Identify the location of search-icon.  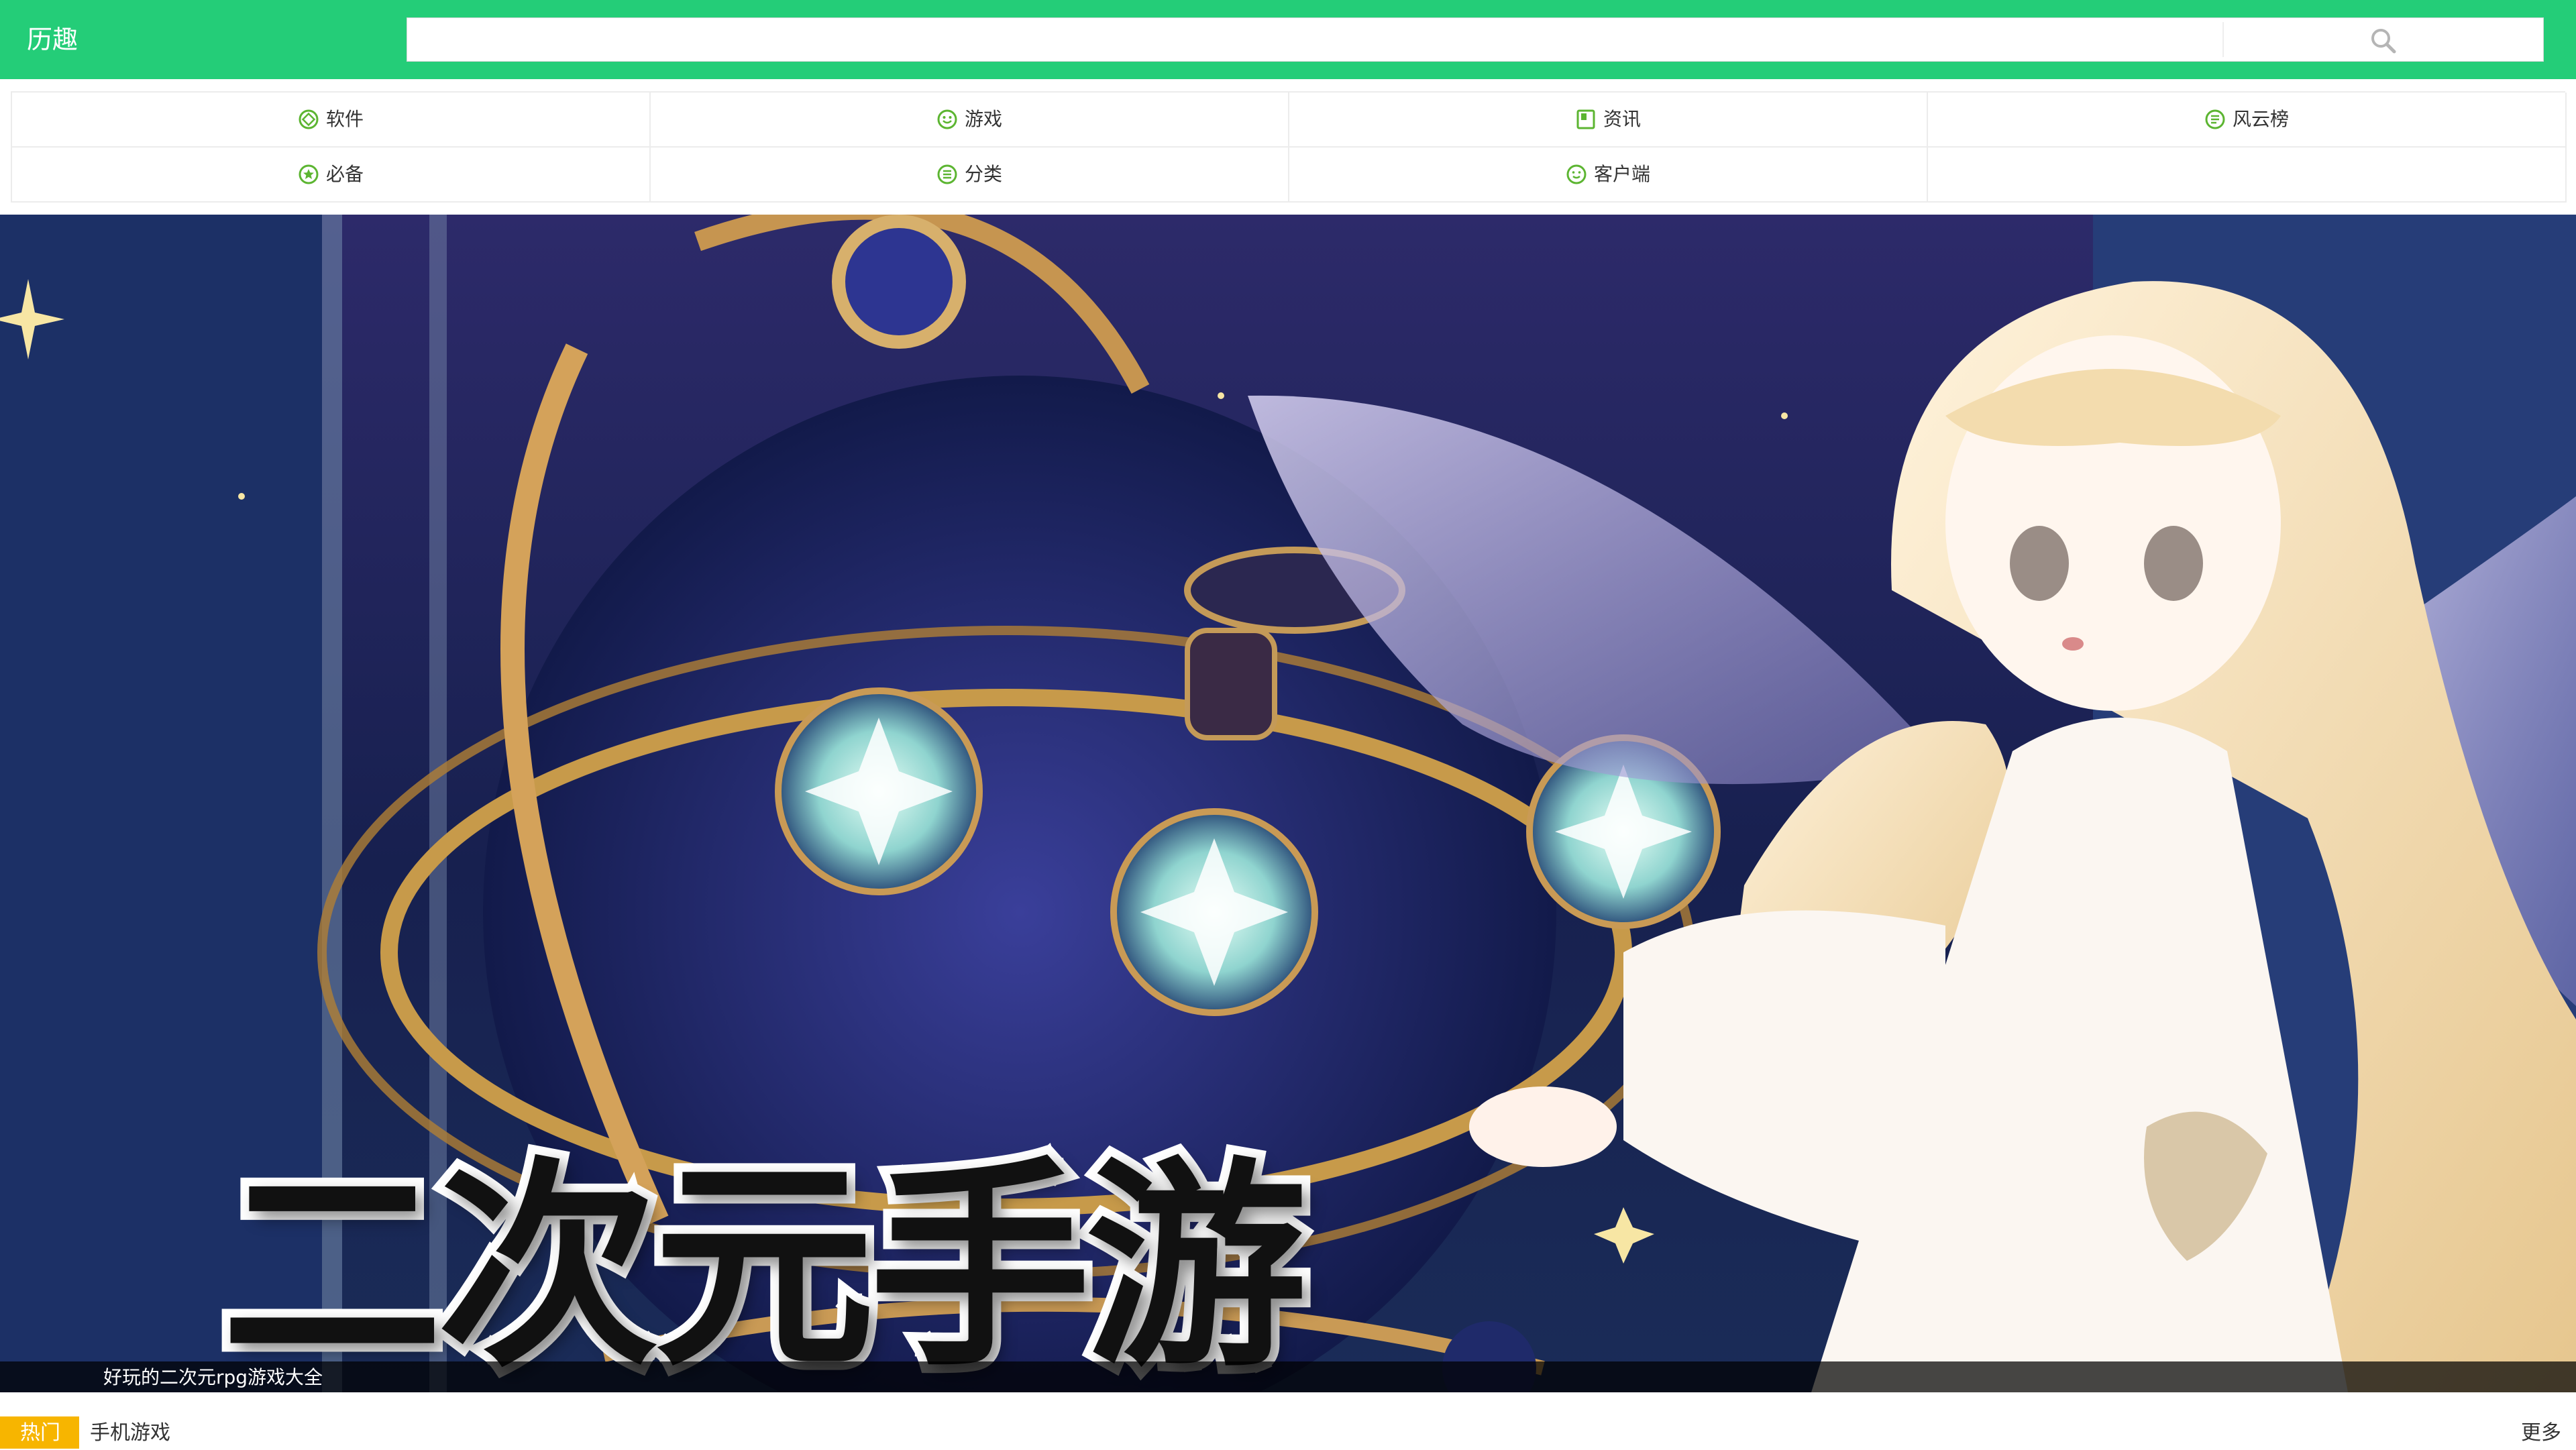
(2383, 41).